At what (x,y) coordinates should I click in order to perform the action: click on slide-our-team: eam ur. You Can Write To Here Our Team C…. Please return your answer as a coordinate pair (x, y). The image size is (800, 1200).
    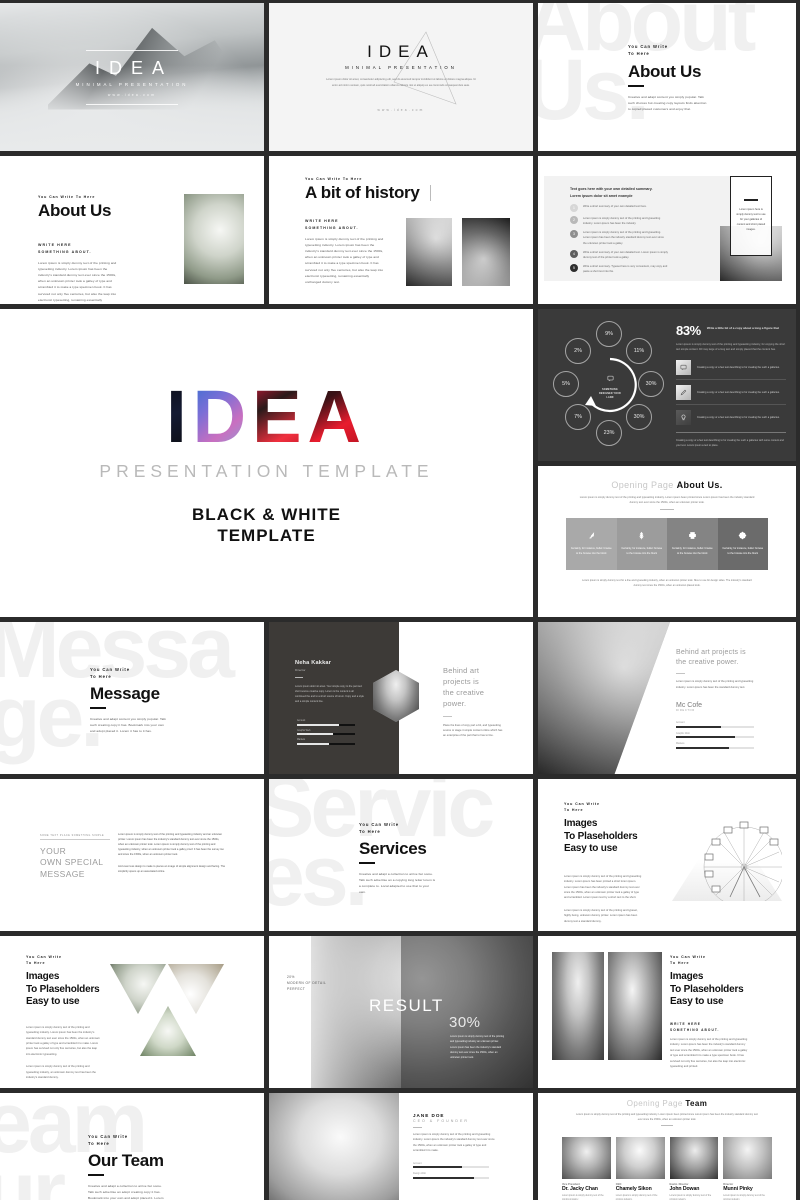
    Looking at the image, I should click on (132, 1146).